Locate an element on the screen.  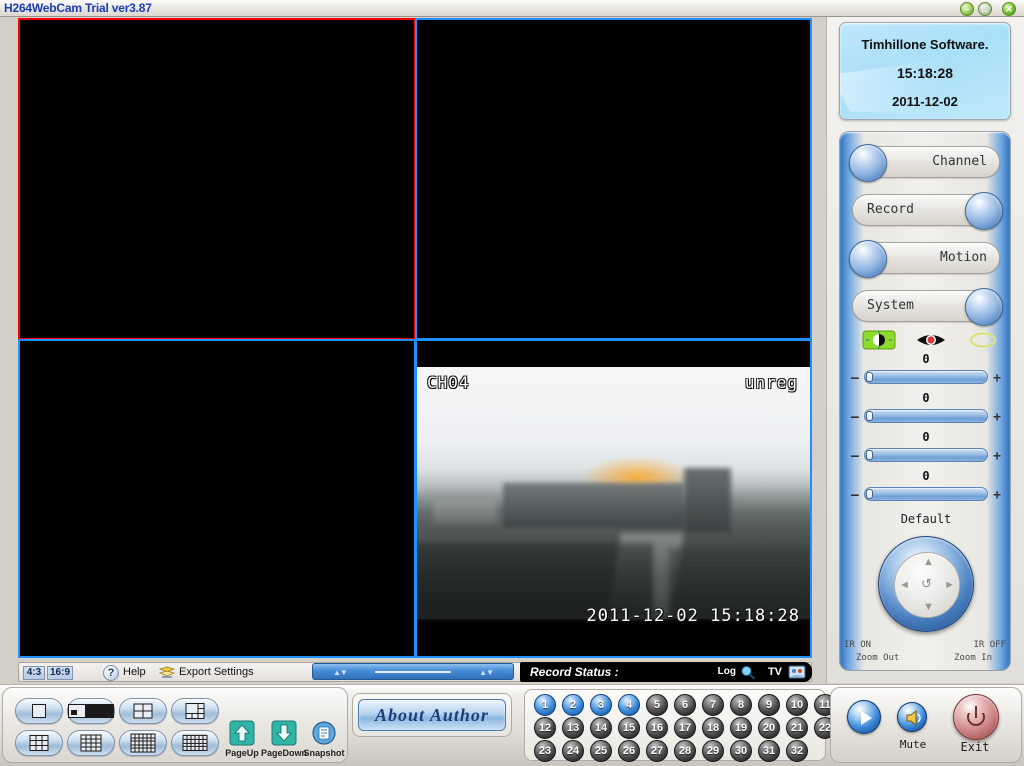
magnifier-icon is located at coordinates (748, 672).